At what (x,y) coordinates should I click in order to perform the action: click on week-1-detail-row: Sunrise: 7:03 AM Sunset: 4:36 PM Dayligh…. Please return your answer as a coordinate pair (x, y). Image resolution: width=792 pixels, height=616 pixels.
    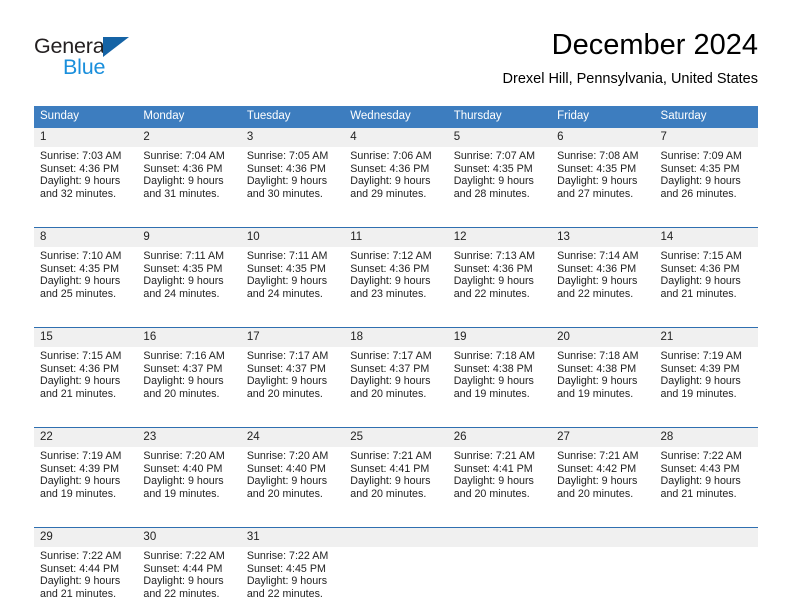
    Looking at the image, I should click on (396, 181).